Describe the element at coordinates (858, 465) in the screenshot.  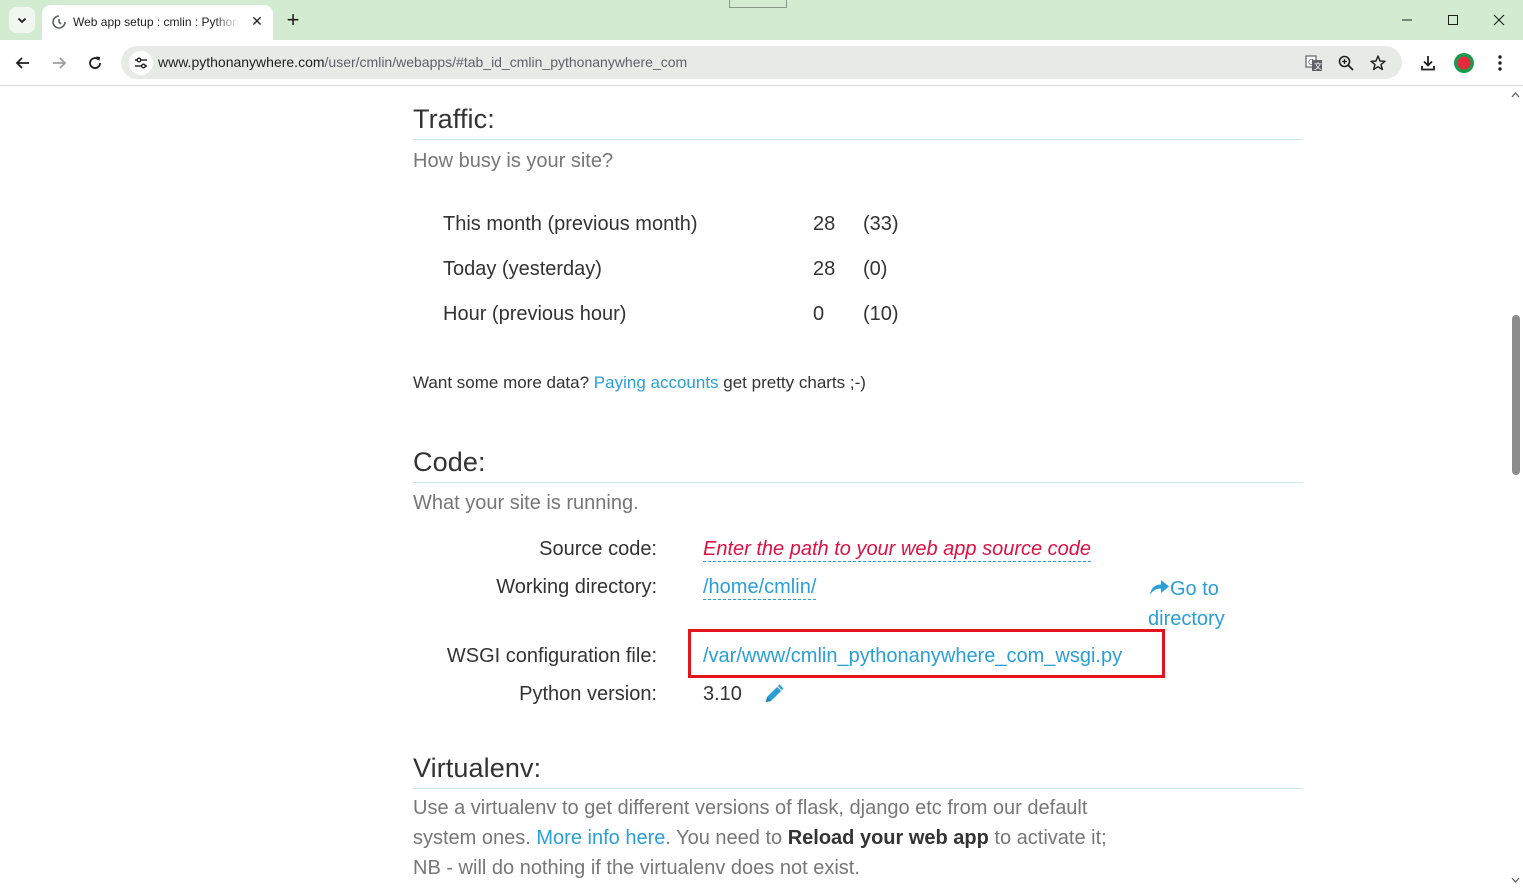
I see `code-heading: Code:` at that location.